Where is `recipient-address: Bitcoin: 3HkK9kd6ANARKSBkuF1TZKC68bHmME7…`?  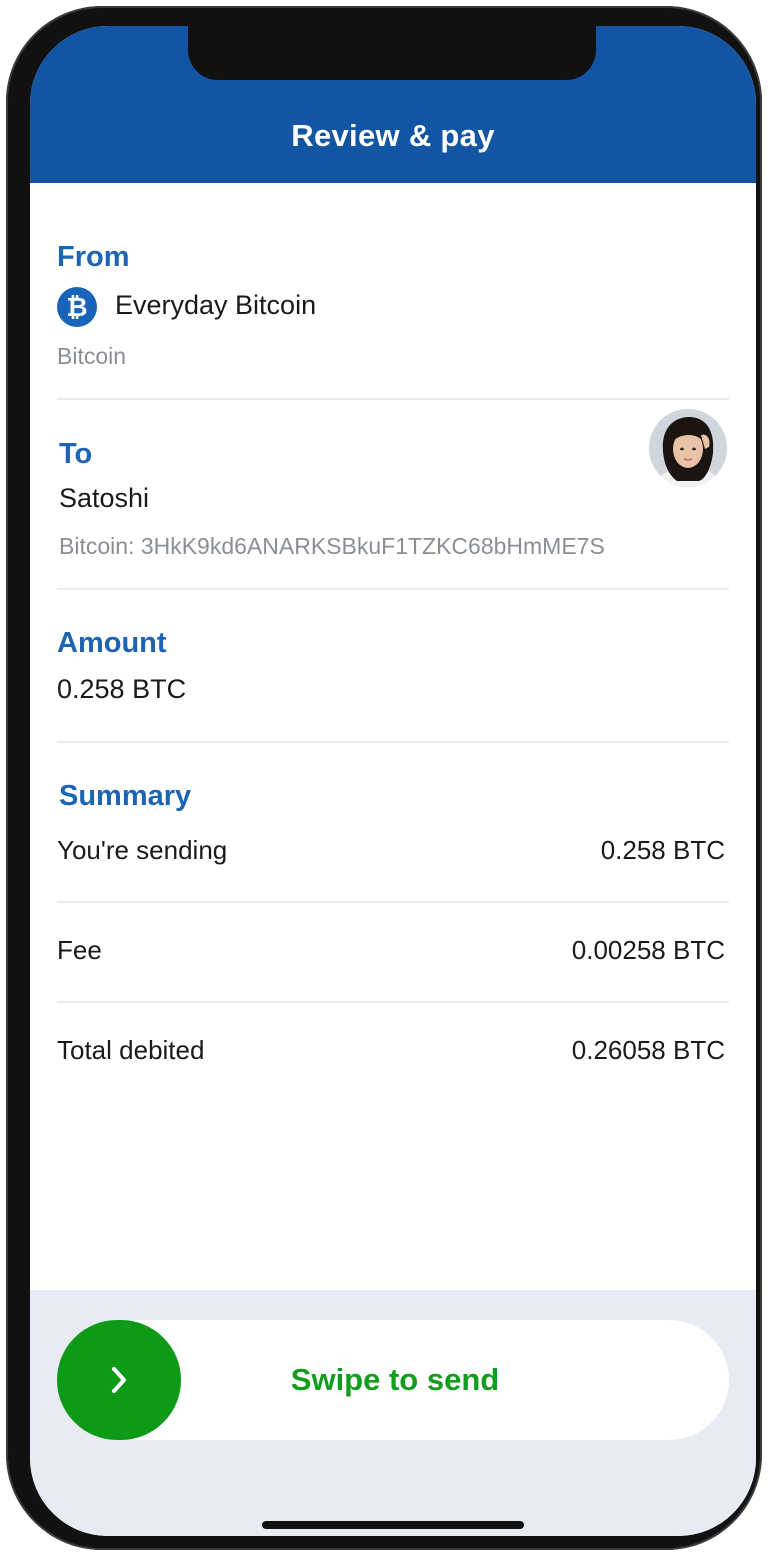 recipient-address: Bitcoin: 3HkK9kd6ANARKSBkuF1TZKC68bHmME7… is located at coordinates (332, 546).